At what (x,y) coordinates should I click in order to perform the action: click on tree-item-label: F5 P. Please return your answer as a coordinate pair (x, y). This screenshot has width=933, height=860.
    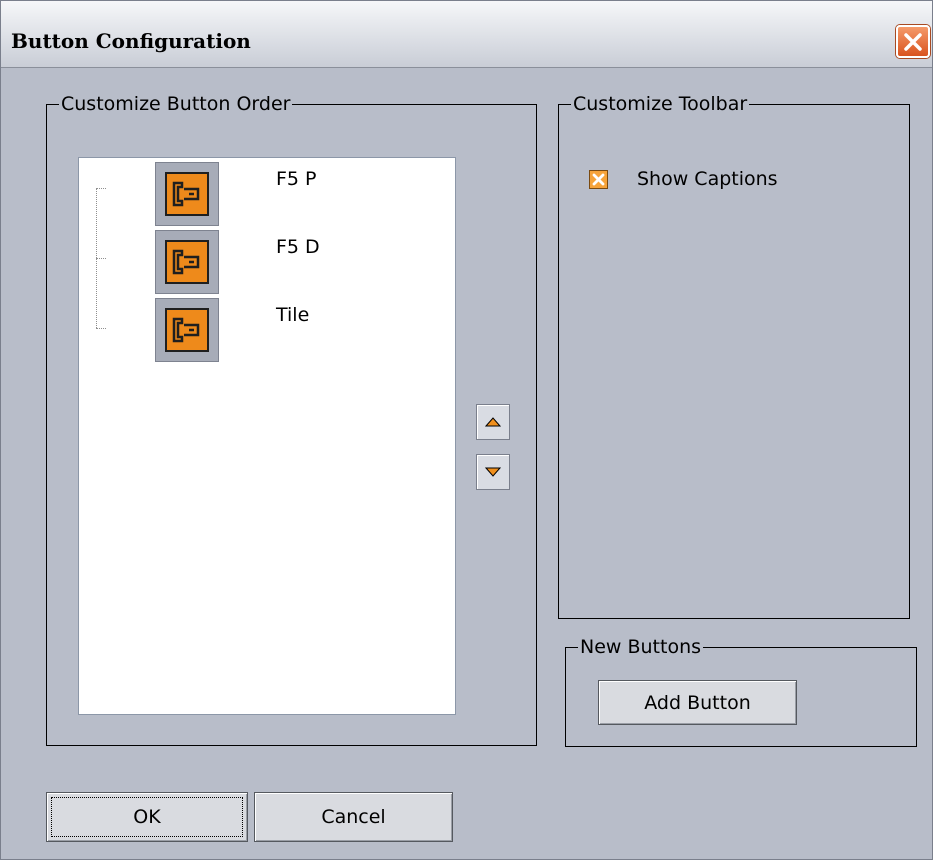
    Looking at the image, I should click on (296, 179).